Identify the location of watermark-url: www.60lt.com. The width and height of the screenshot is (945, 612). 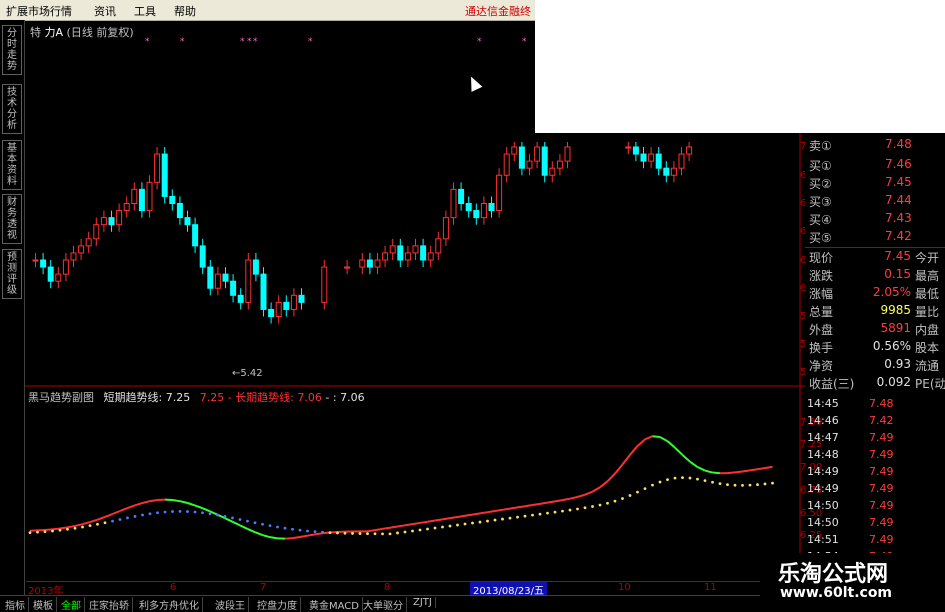
(836, 593).